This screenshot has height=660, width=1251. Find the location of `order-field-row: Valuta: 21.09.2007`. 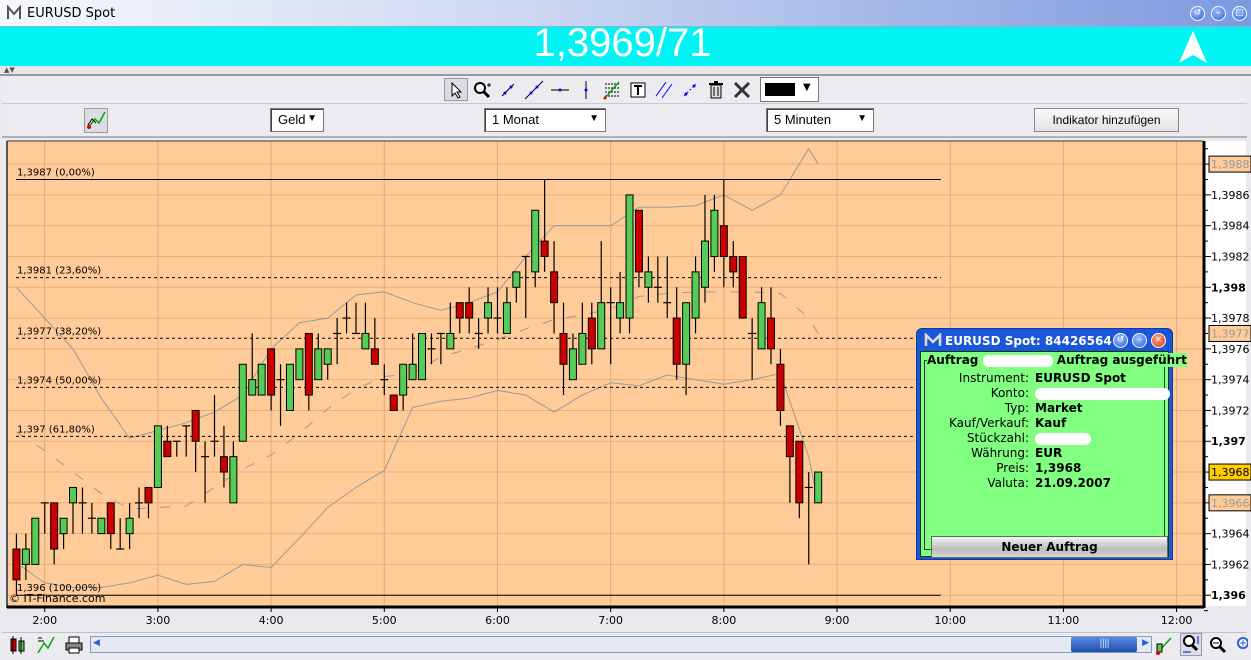

order-field-row: Valuta: 21.09.2007 is located at coordinates (1045, 483).